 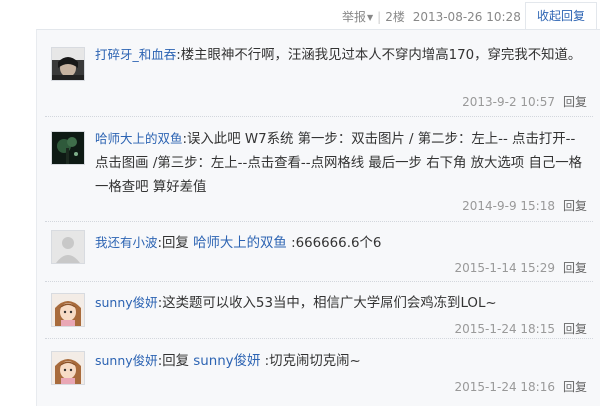 What do you see at coordinates (300, 15) in the screenshot?
I see `floor-header: 举报▼ | 2楼 2013-08-26 10:28 收起回复` at bounding box center [300, 15].